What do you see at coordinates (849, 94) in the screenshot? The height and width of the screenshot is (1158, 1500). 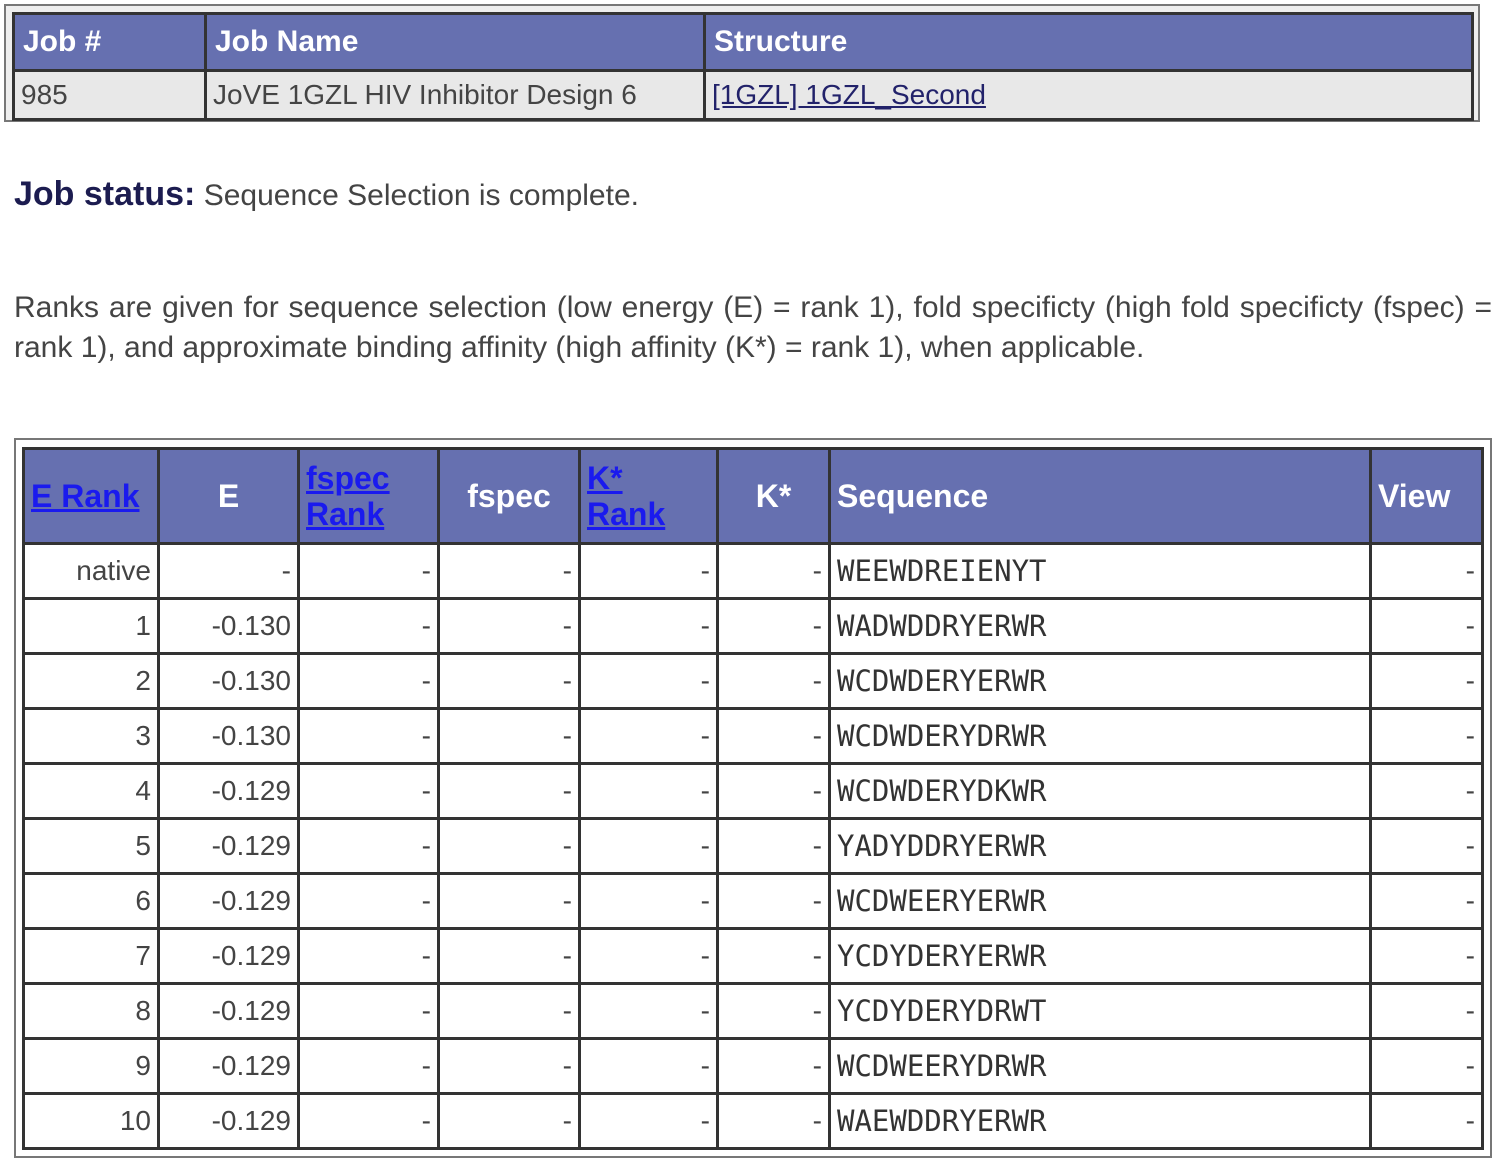 I see `structure-link: [1GZL] 1GZL_Second` at bounding box center [849, 94].